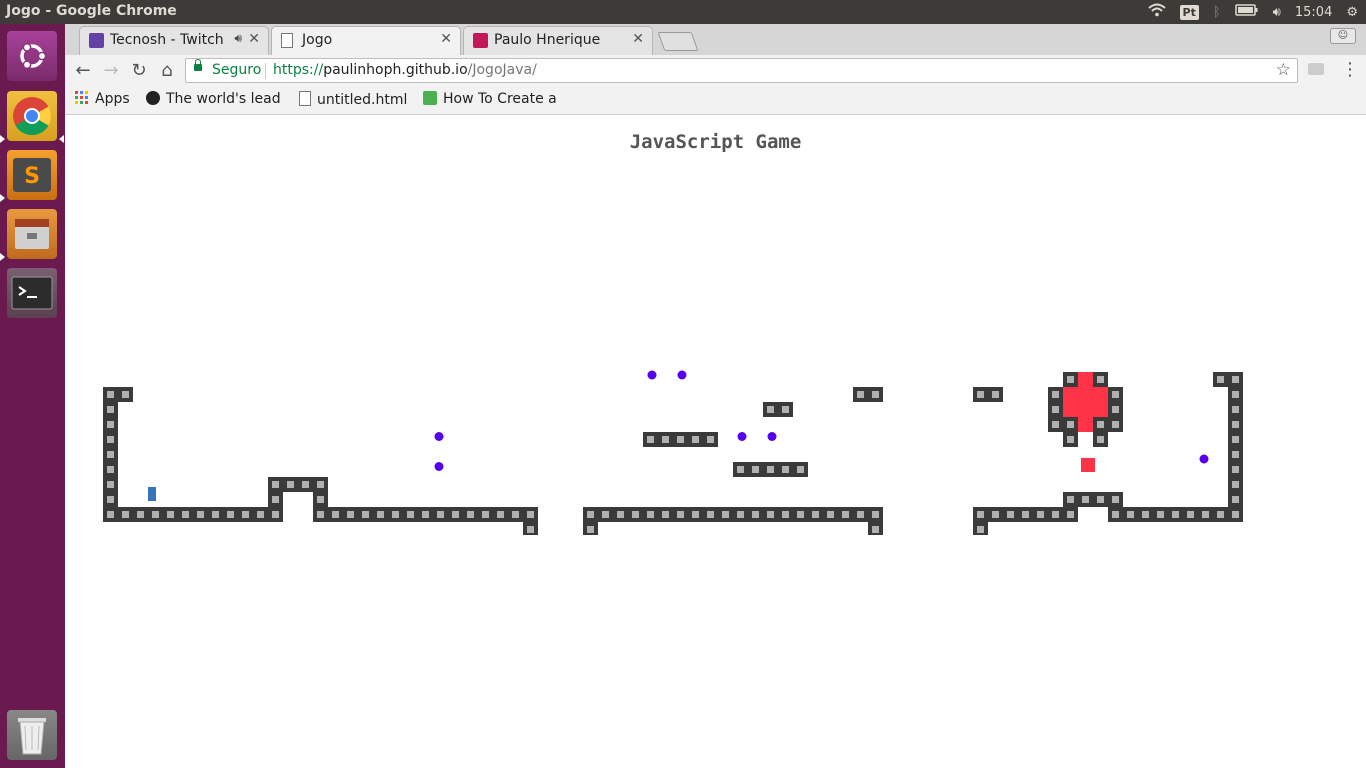  I want to click on audio-playing-icon: 🔊︎, so click(238, 38).